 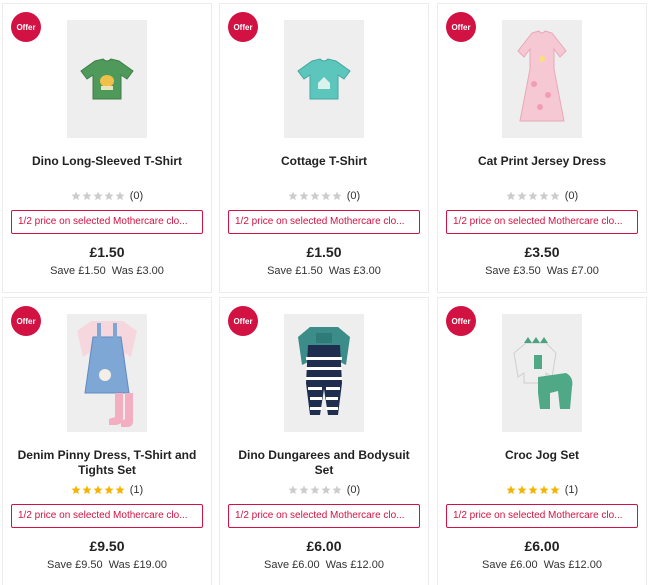 What do you see at coordinates (542, 76) in the screenshot?
I see `pink-dress-icon` at bounding box center [542, 76].